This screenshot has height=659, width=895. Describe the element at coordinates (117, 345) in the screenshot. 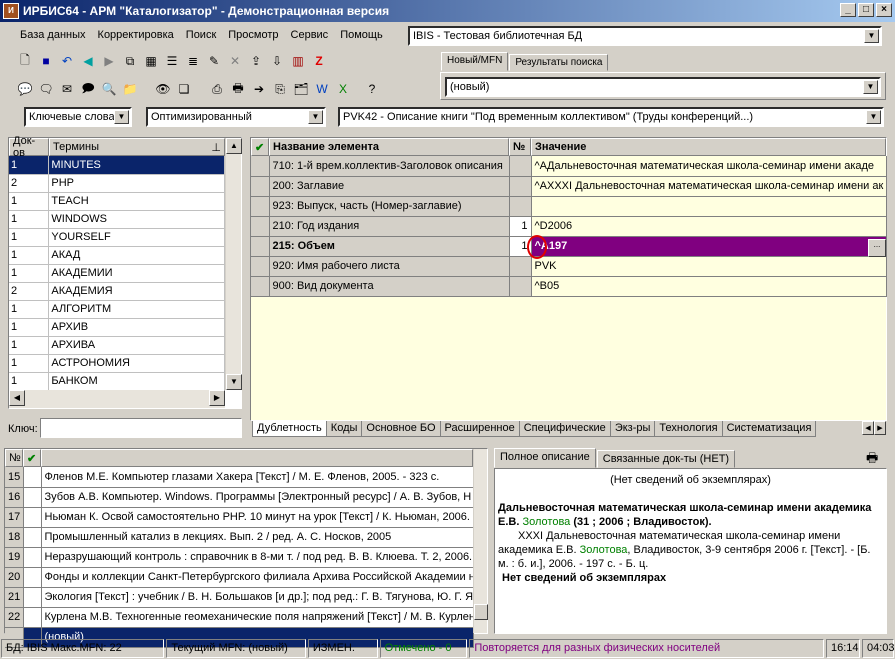

I see `list-item: 1 АРХИВА` at that location.